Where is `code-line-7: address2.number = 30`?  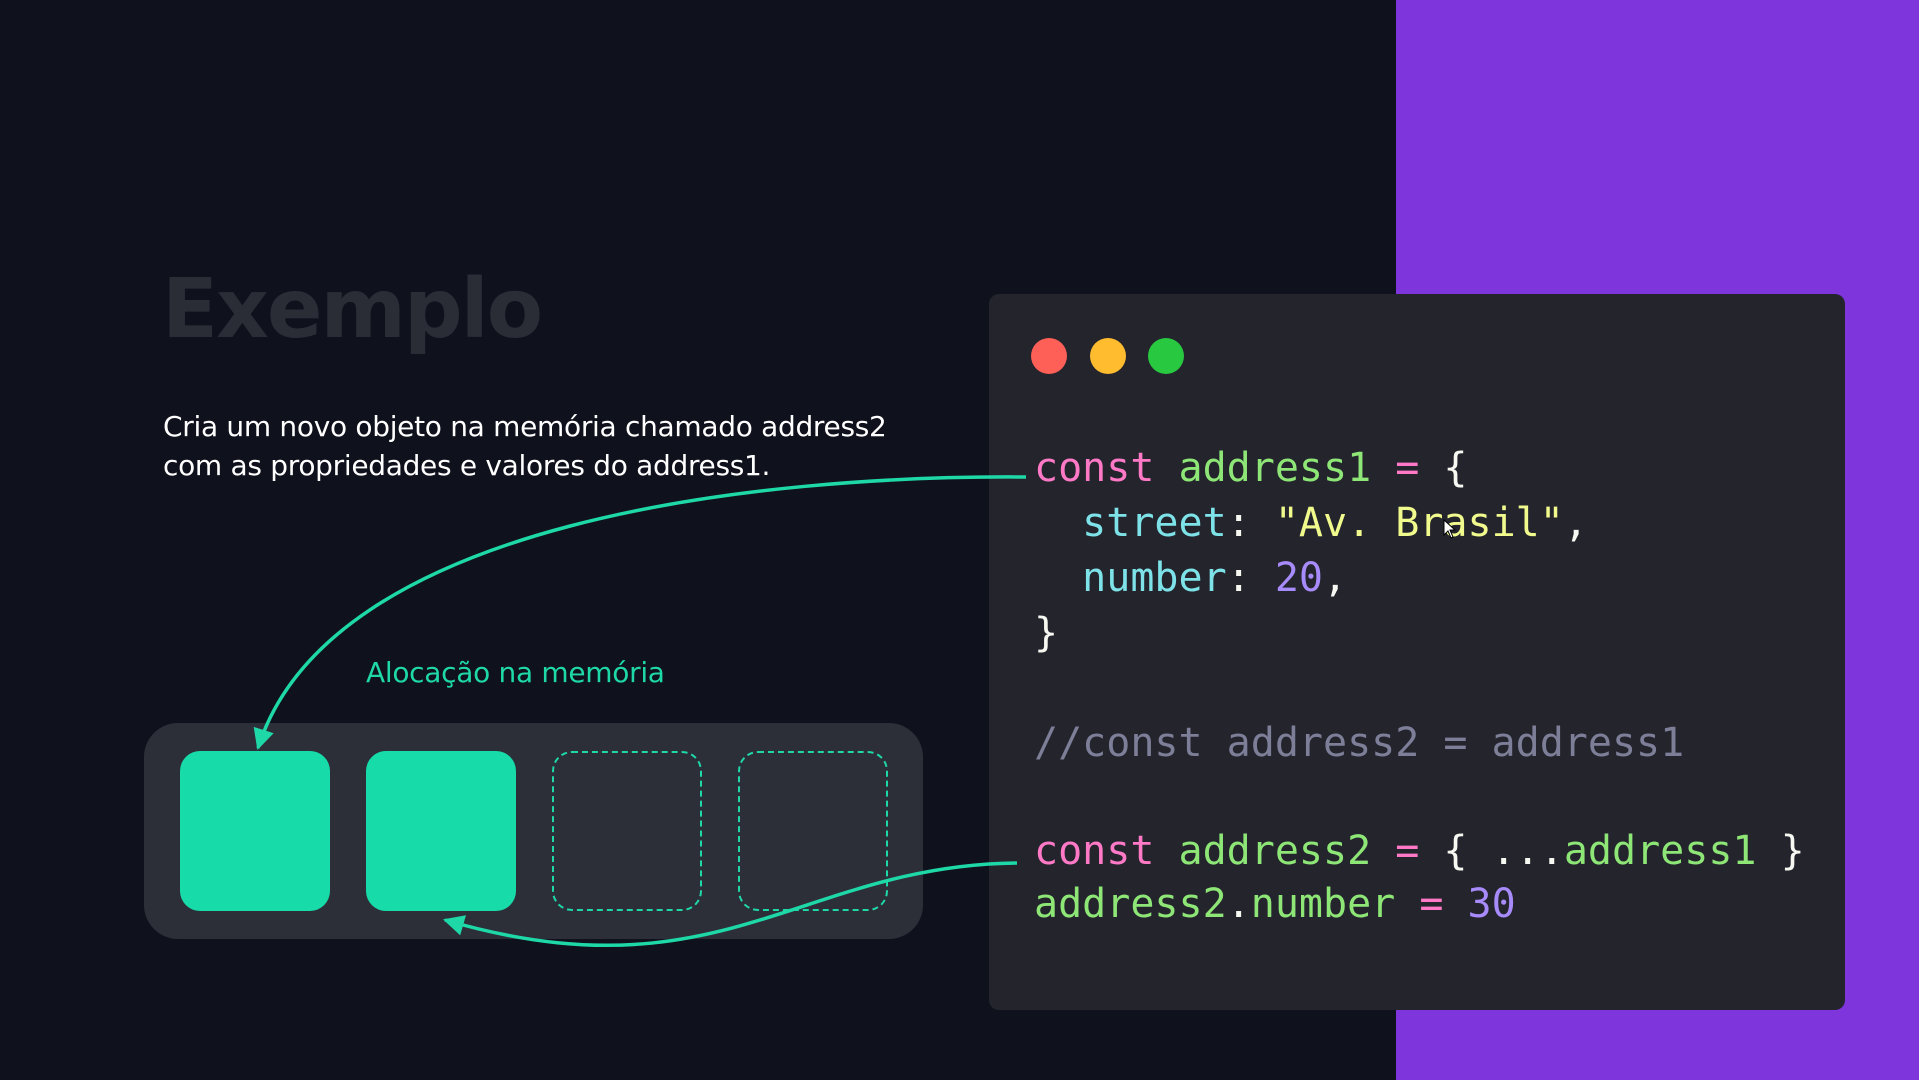
code-line-7: address2.number = 30 is located at coordinates (1275, 904).